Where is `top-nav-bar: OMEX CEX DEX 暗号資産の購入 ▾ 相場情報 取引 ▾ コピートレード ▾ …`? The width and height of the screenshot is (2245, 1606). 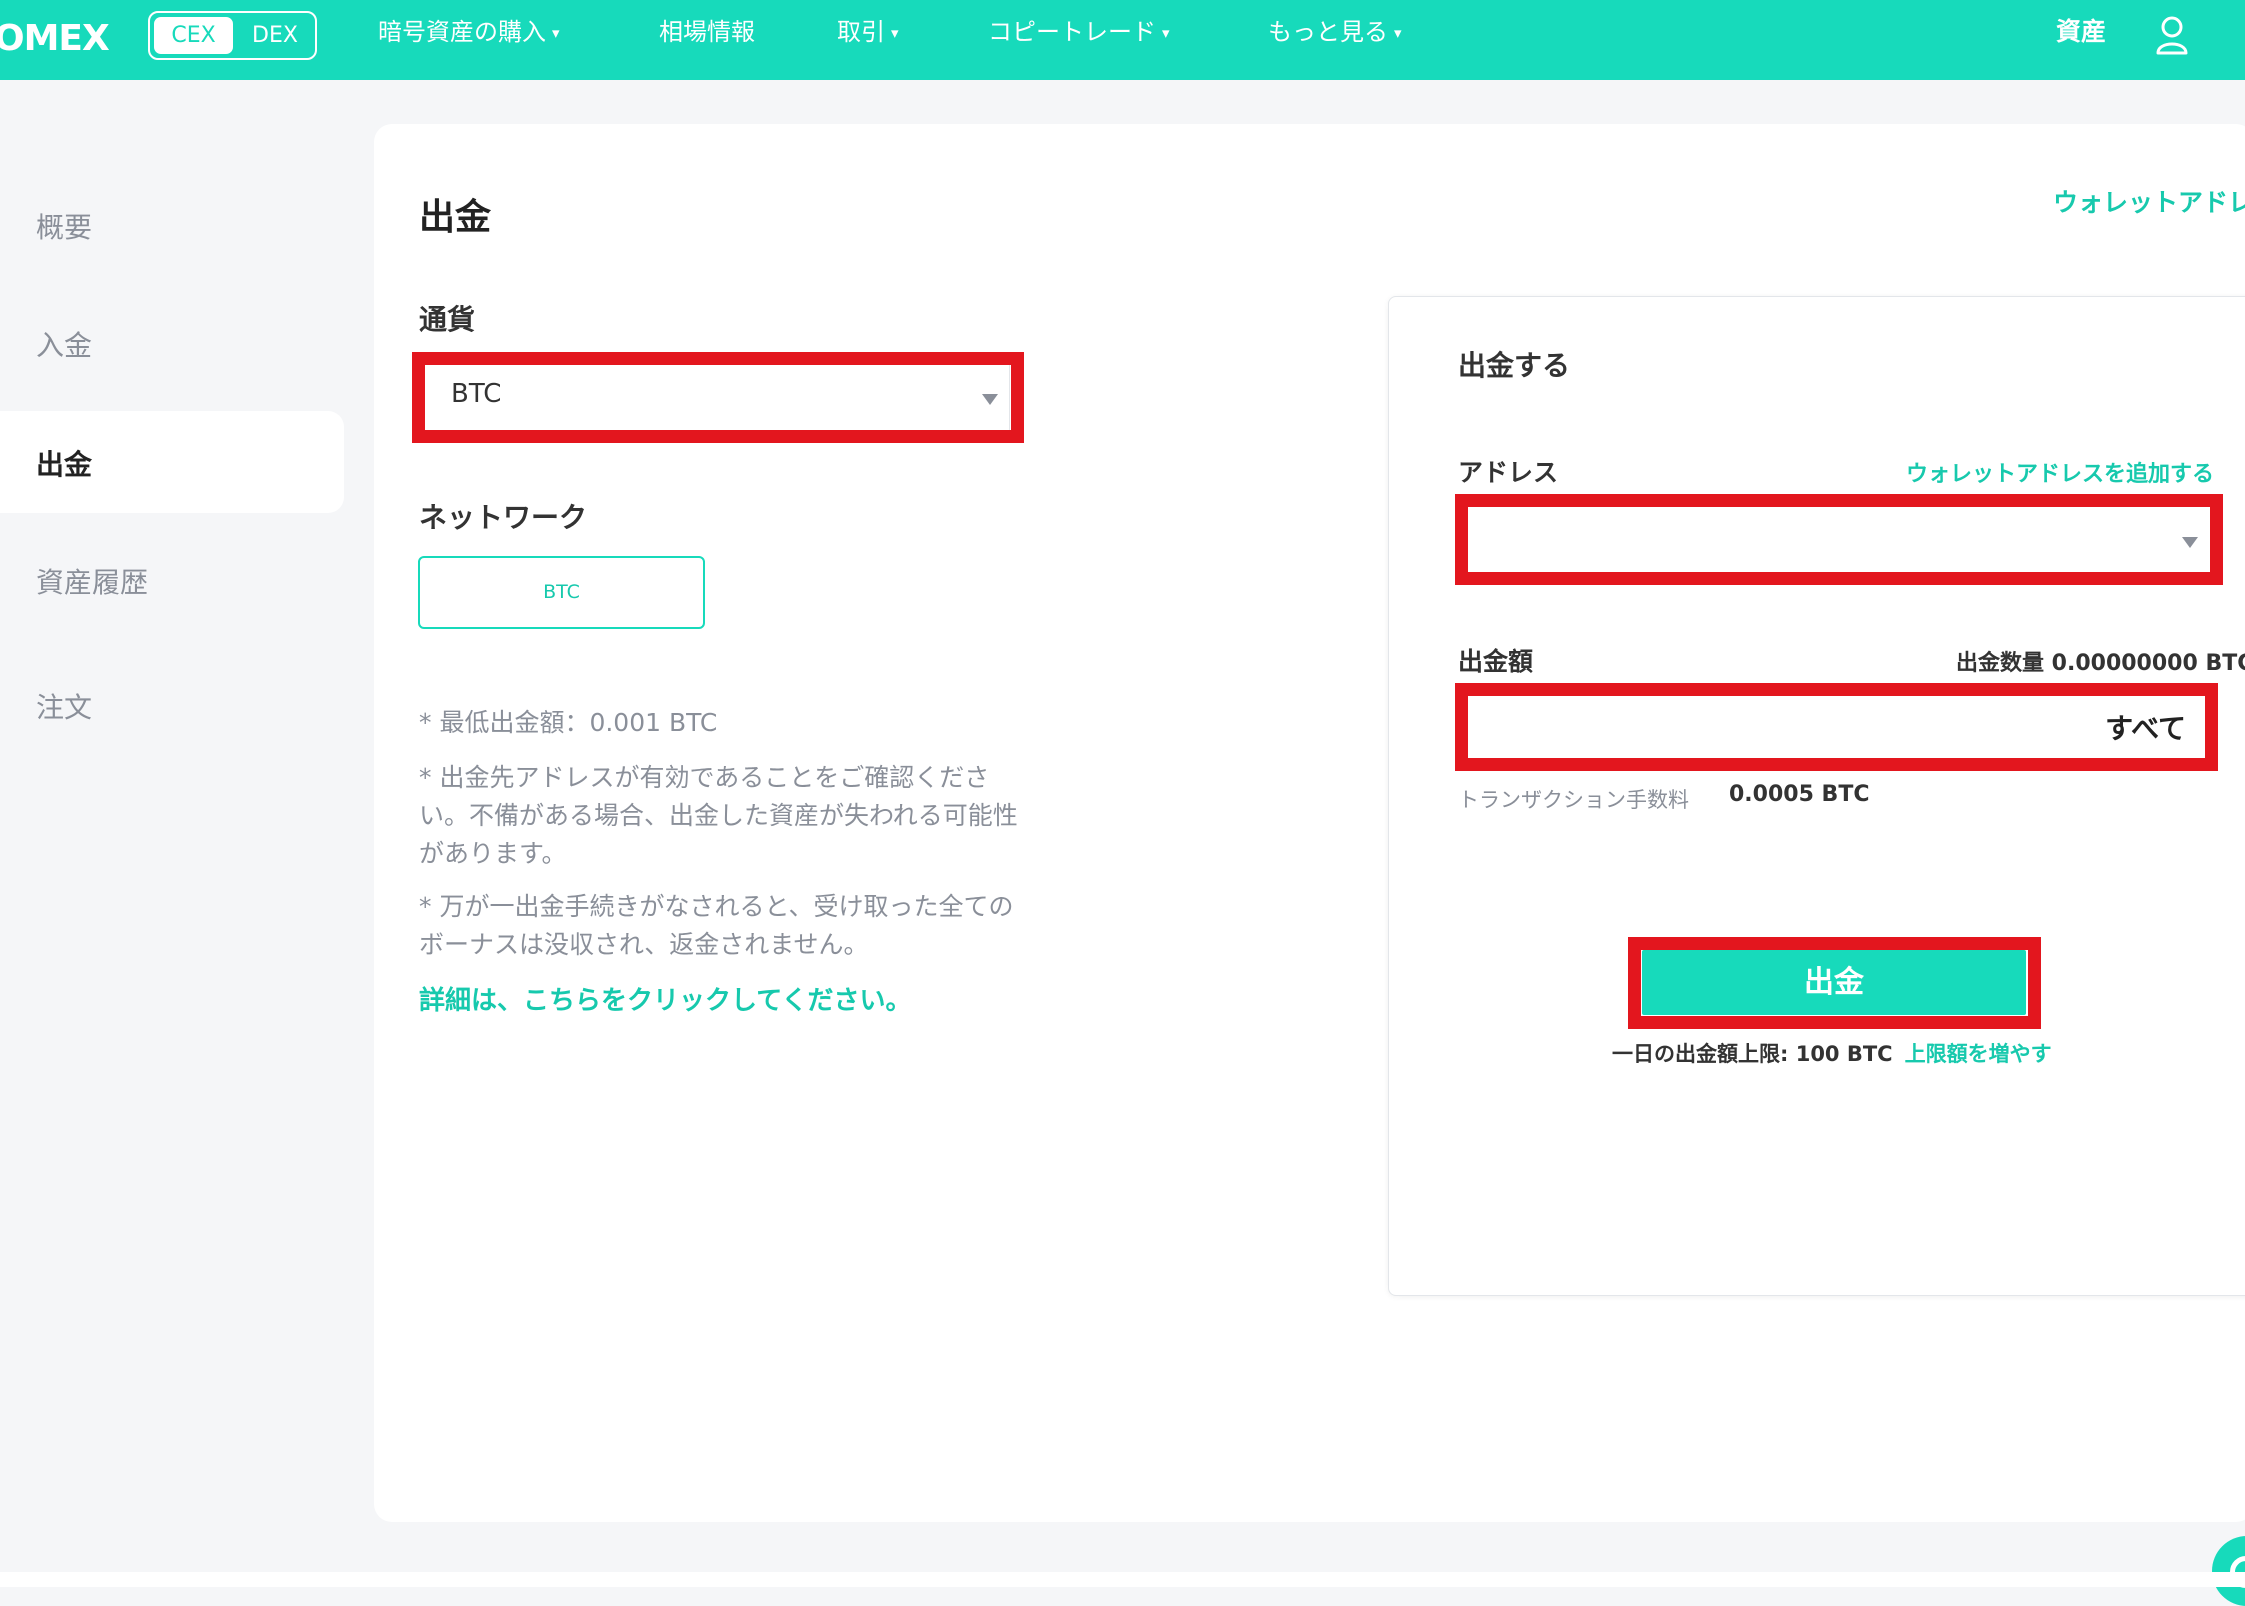 top-nav-bar: OMEX CEX DEX 暗号資産の購入 ▾ 相場情報 取引 ▾ コピートレード ▾ … is located at coordinates (1122, 40).